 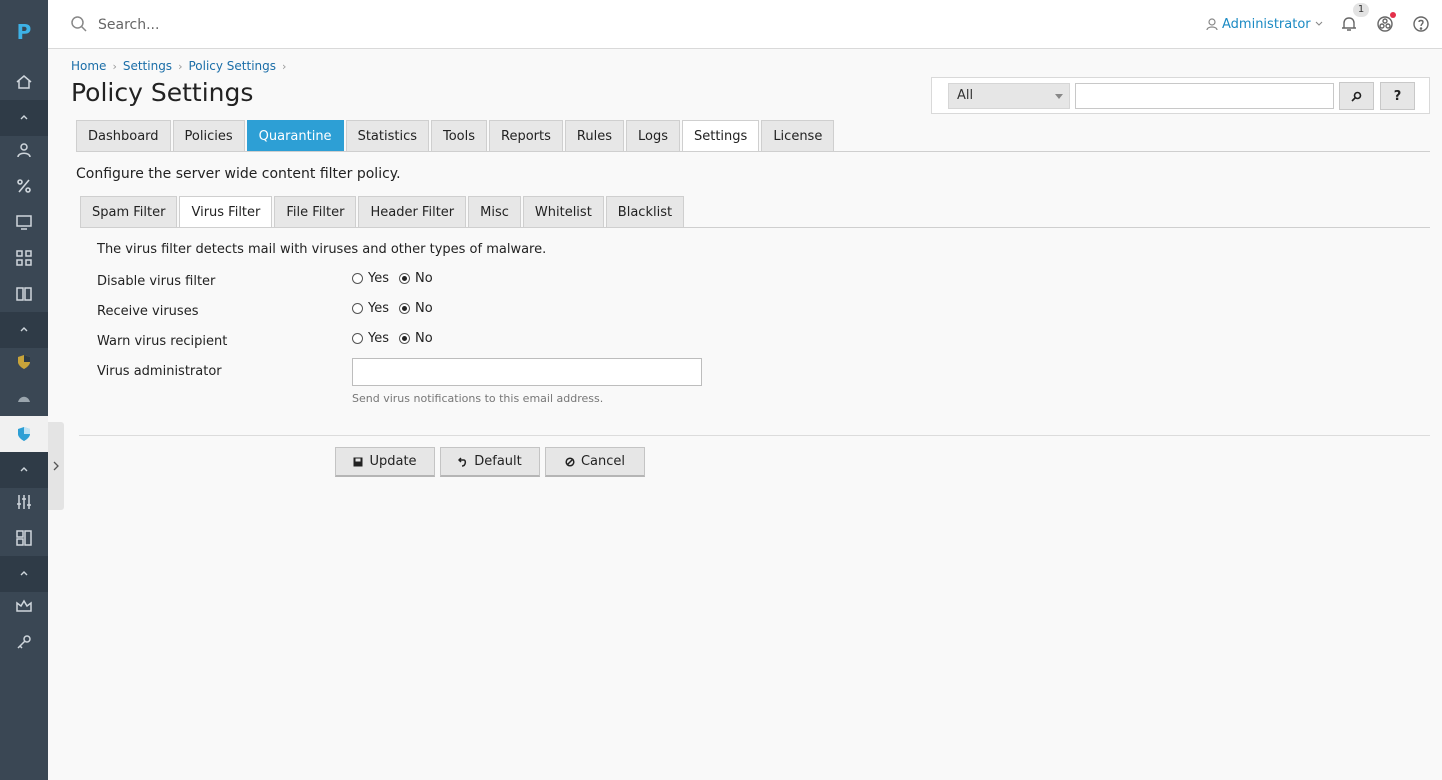 I want to click on receive-viruses-no-radio, so click(x=404, y=308).